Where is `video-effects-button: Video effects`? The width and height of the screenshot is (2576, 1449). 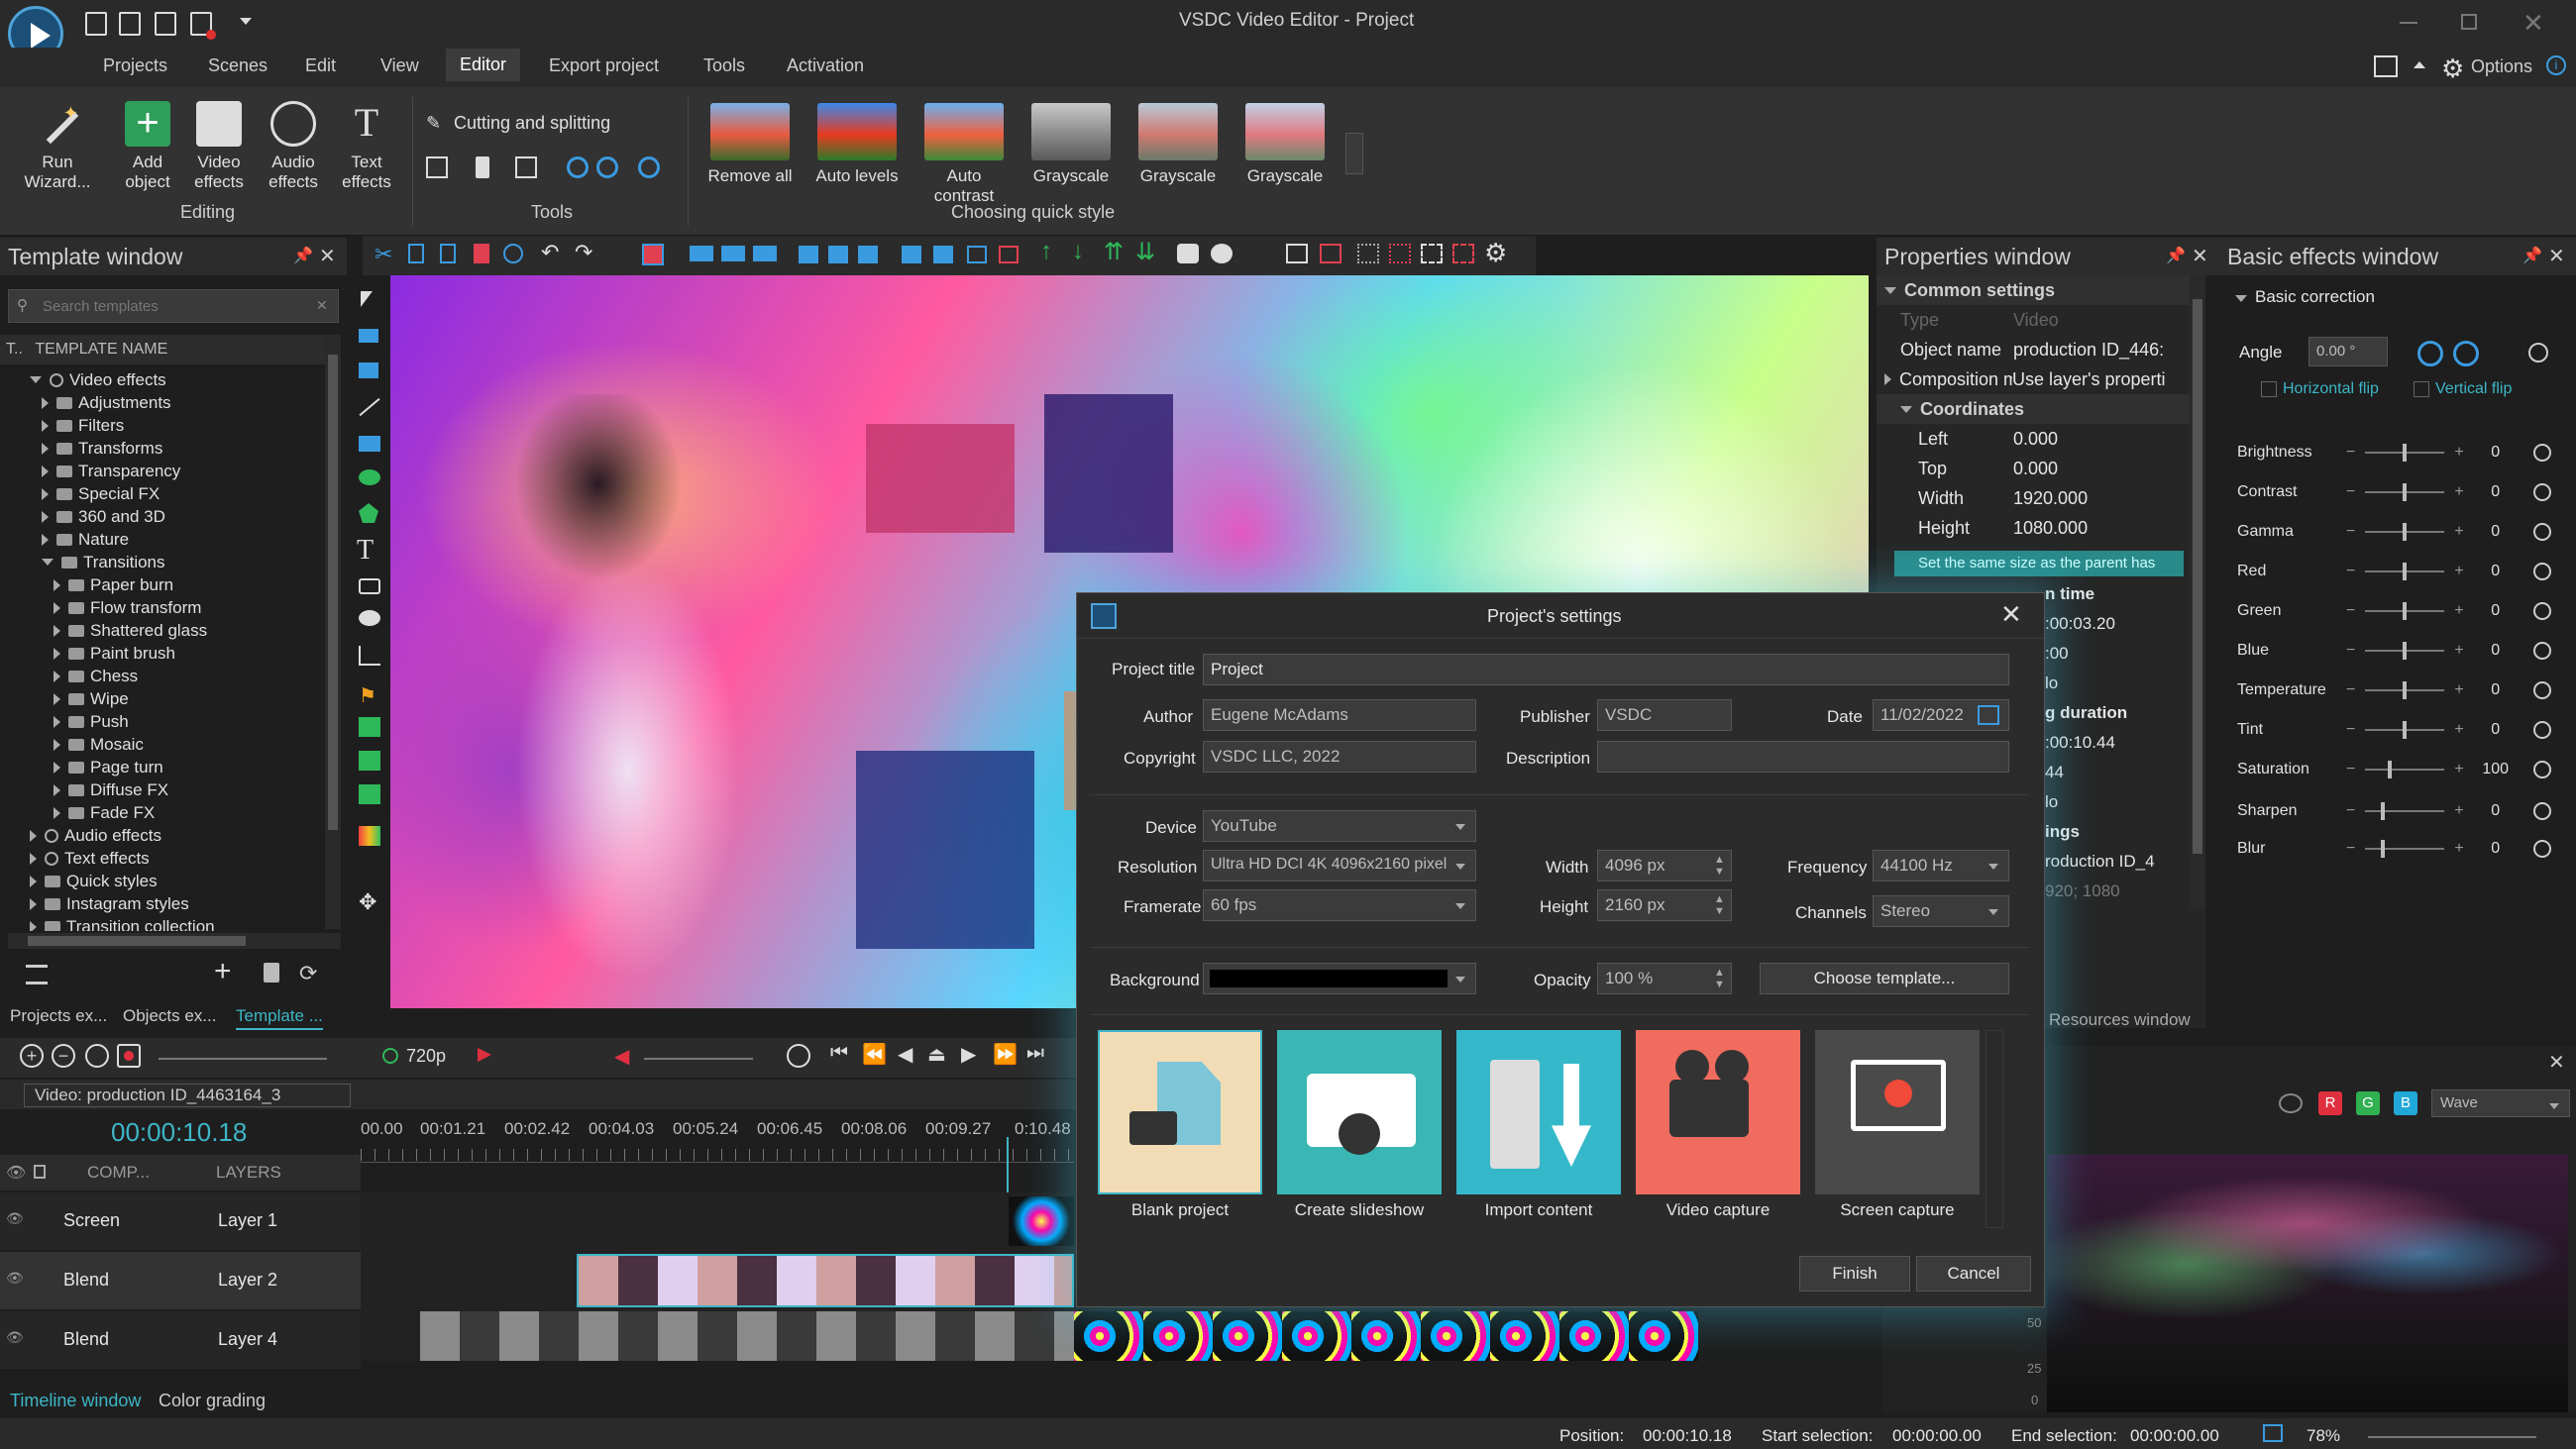
video-effects-button: Video effects is located at coordinates (219, 146).